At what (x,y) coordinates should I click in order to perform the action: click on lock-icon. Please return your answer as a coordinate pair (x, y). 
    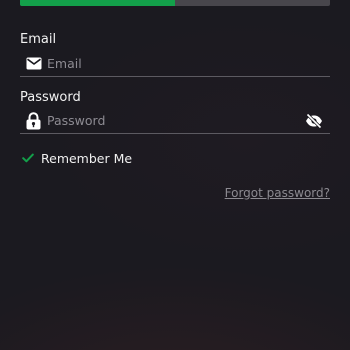
    Looking at the image, I should click on (33, 120).